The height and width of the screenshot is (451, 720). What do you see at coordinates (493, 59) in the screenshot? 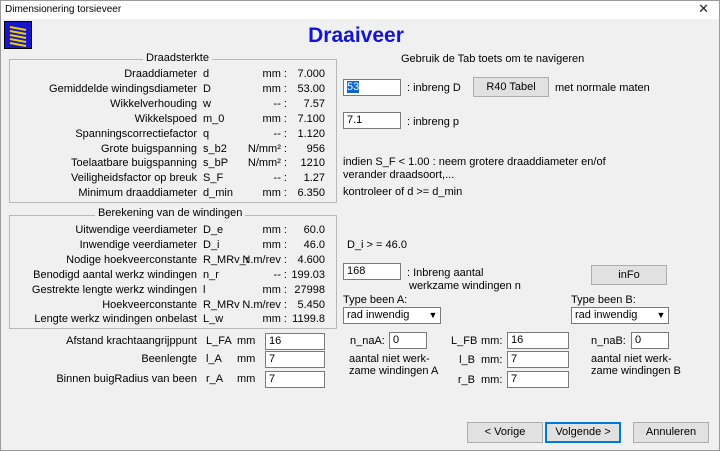
I see `tab-hint: Gebruik de Tab toets om te navigeren` at bounding box center [493, 59].